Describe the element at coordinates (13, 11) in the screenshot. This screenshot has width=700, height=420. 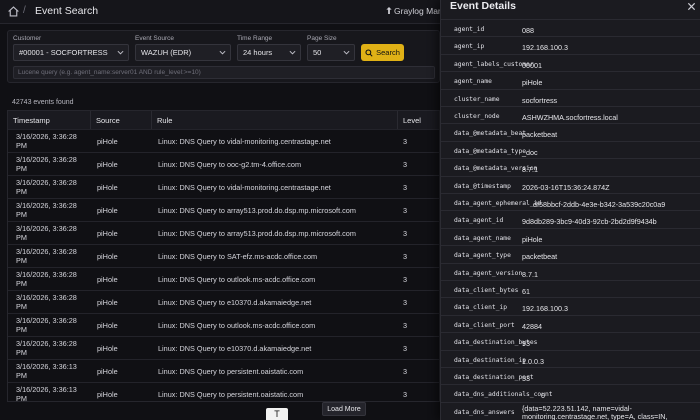
I see `home-icon` at that location.